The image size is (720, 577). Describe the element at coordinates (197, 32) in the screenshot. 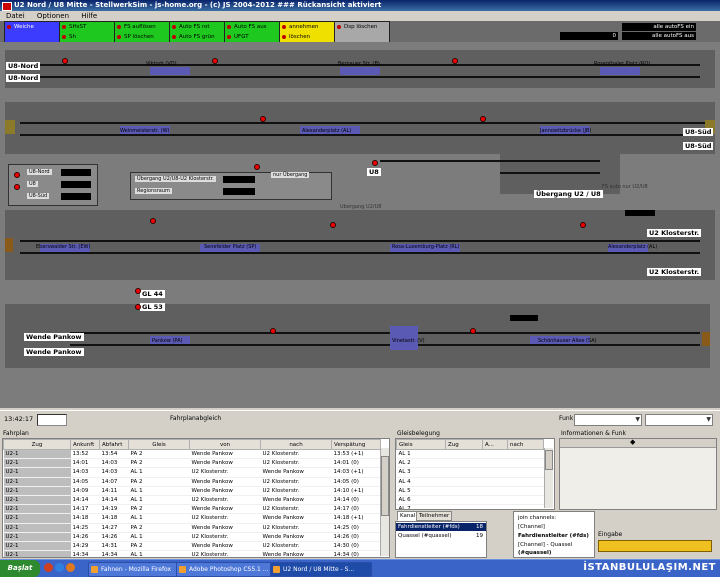

I see `auto-fs-rot-button: Auto FS rot Auto FS grün` at that location.